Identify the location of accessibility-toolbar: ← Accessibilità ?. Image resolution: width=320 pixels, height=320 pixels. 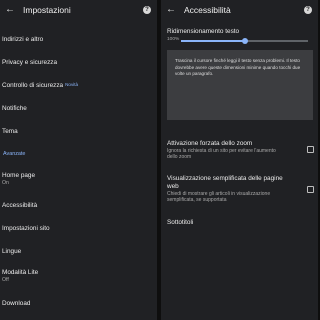
(239, 10).